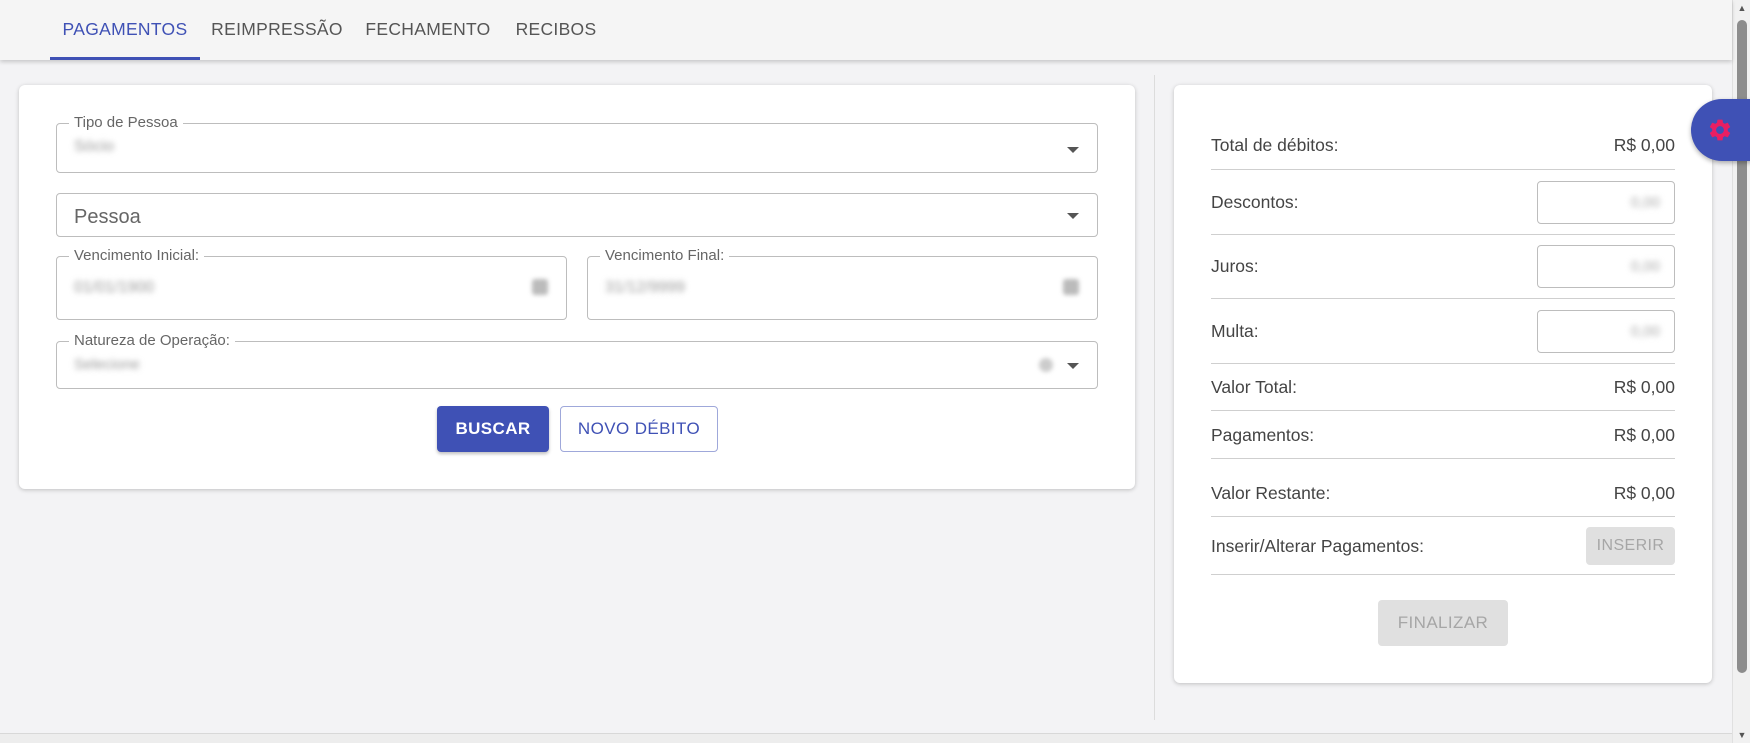 This screenshot has height=743, width=1750. What do you see at coordinates (1645, 331) in the screenshot?
I see `multa-value: 0,00` at bounding box center [1645, 331].